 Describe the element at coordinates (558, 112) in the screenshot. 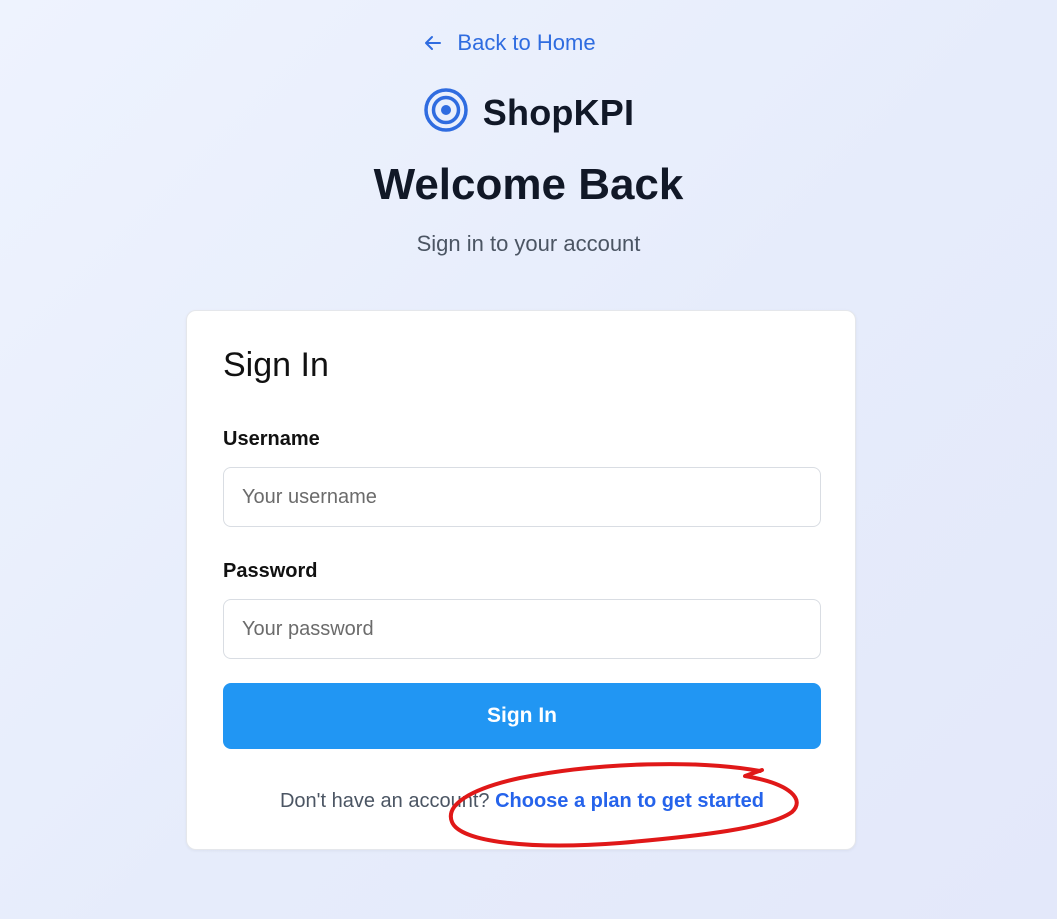

I see `brand-name: ShopKPI` at that location.